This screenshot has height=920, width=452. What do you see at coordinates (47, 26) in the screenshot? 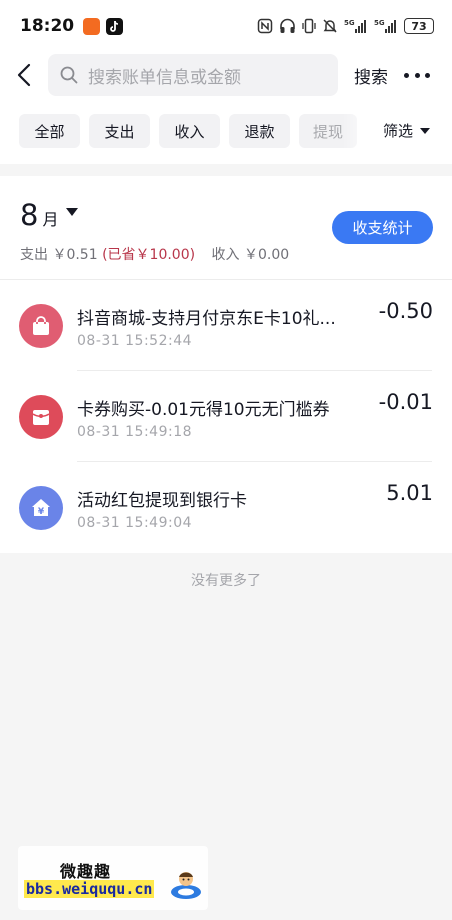
I see `status-time: 18:20` at bounding box center [47, 26].